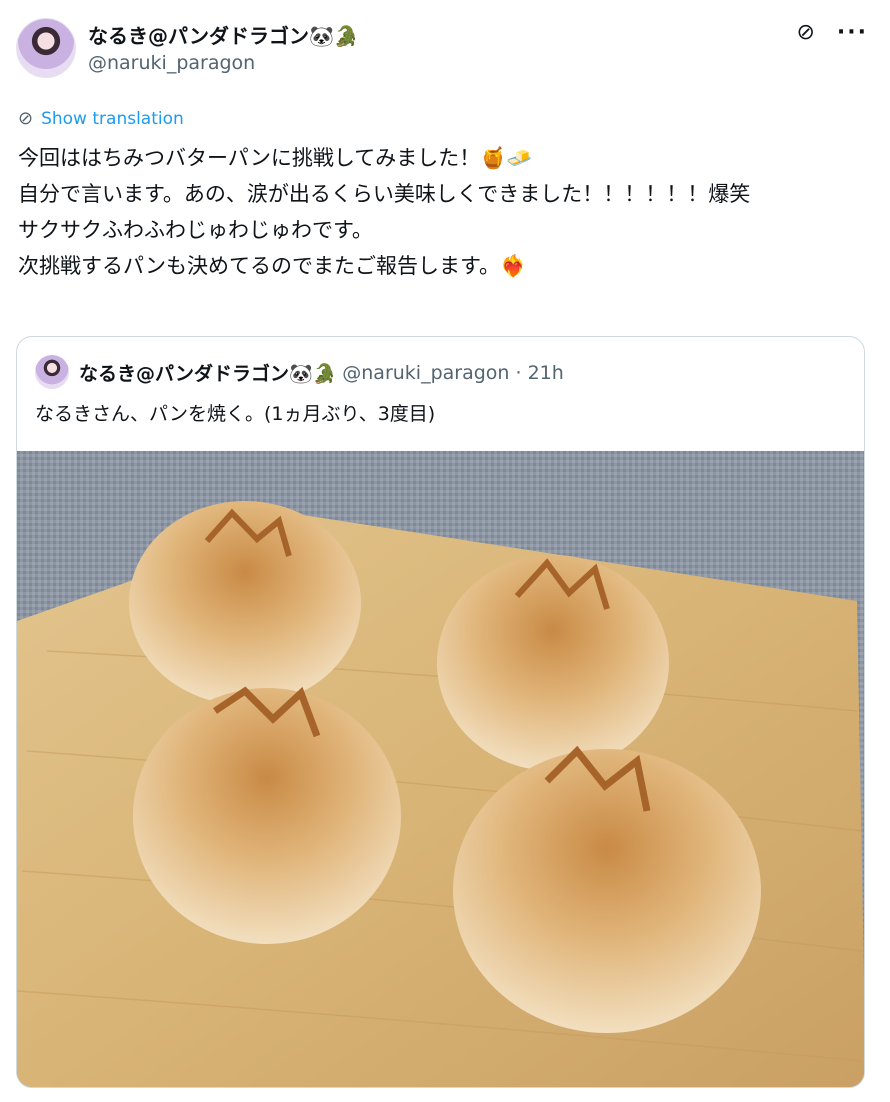  I want to click on bun-bottom-right, so click(607, 889).